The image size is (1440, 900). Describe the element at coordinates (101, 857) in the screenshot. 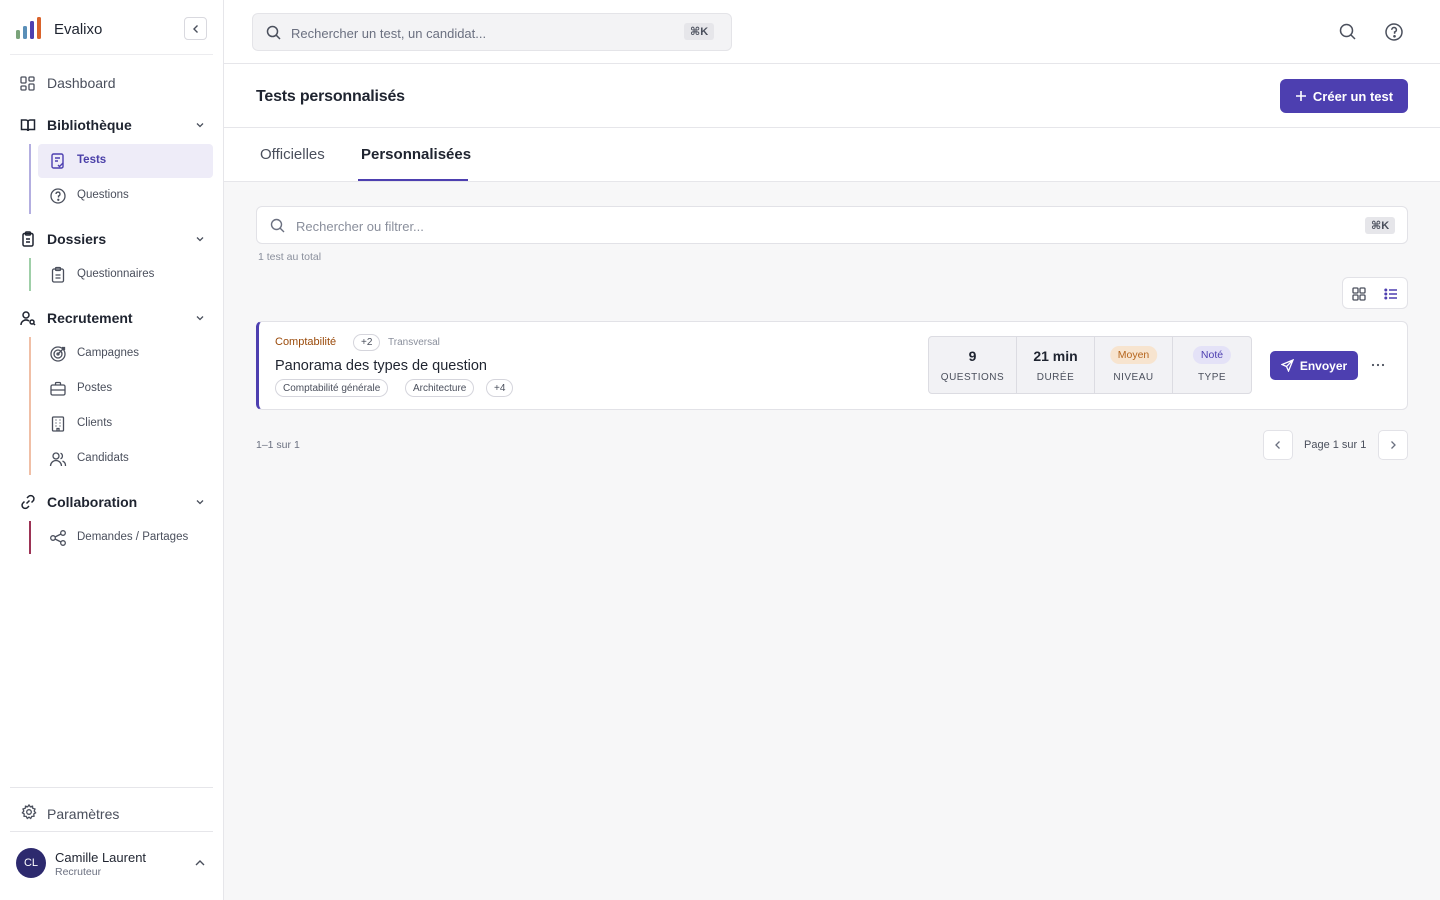

I see `user-name: Camille Laurent` at that location.